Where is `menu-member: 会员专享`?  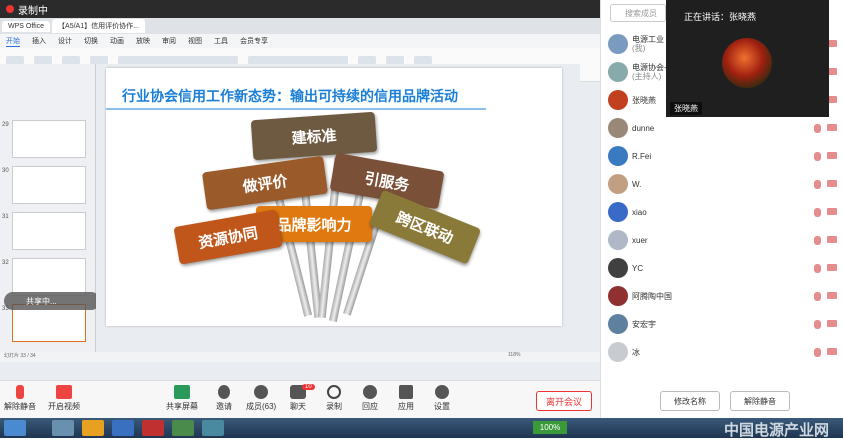 menu-member: 会员专享 is located at coordinates (254, 41).